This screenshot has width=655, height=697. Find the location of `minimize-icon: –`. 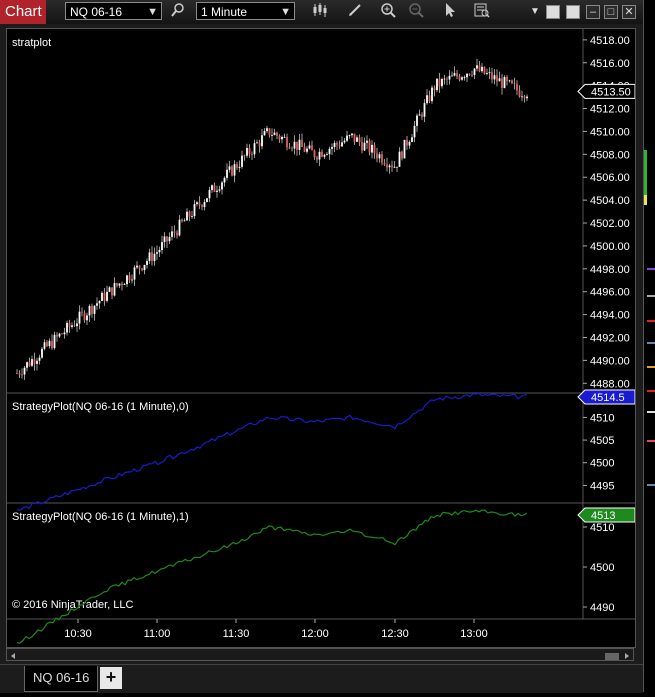

minimize-icon: – is located at coordinates (593, 12).